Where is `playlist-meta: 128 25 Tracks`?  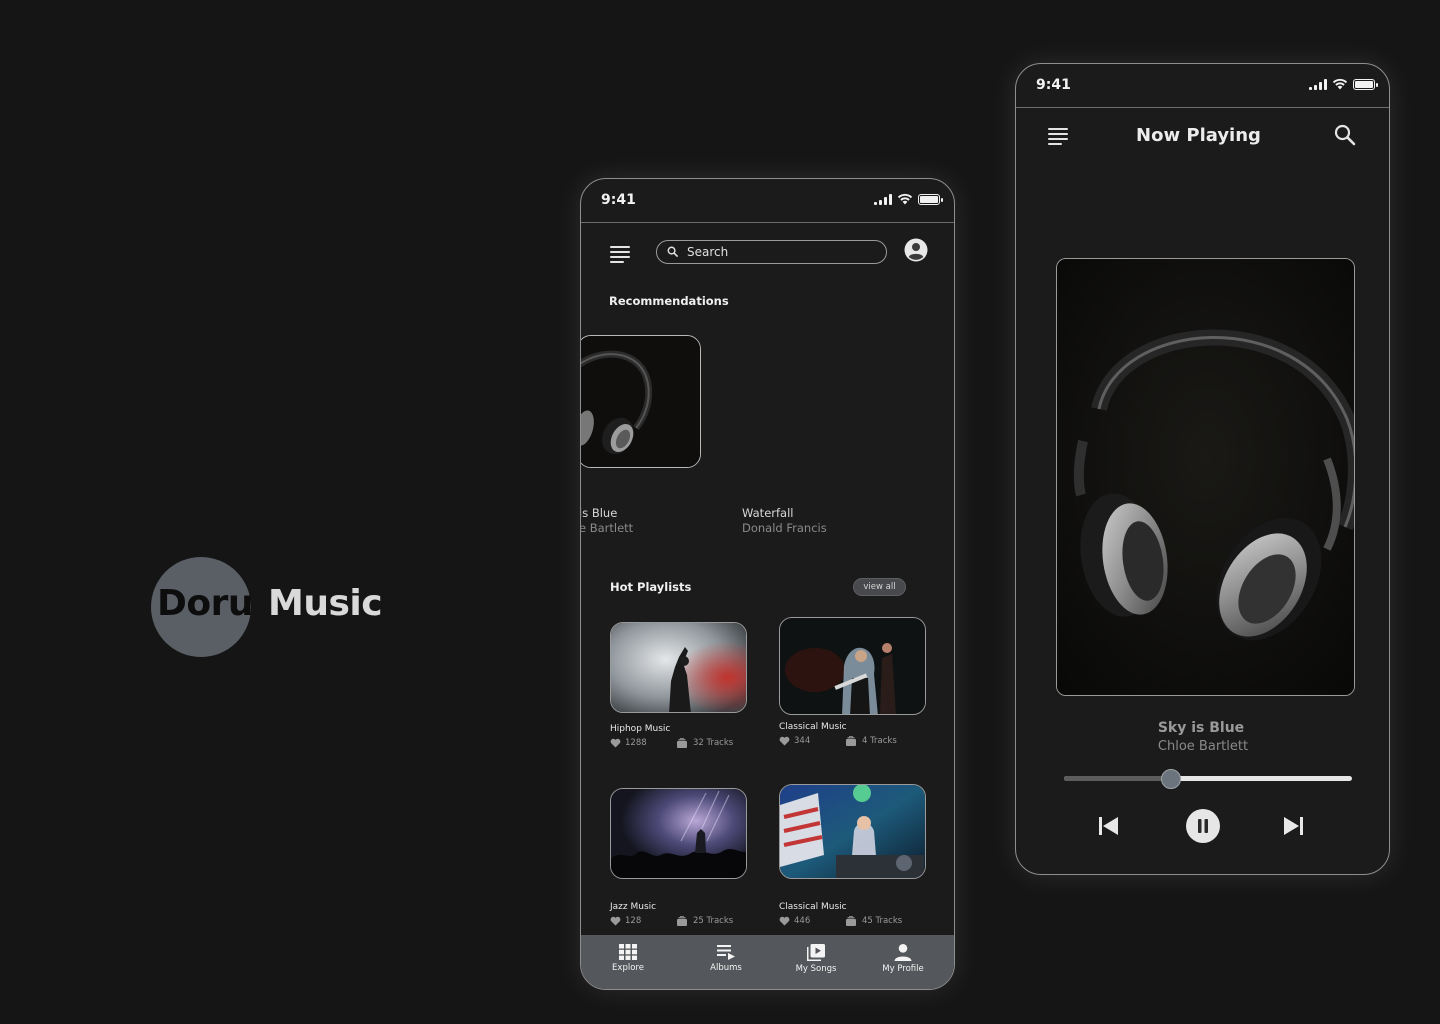
playlist-meta: 128 25 Tracks is located at coordinates (678, 923).